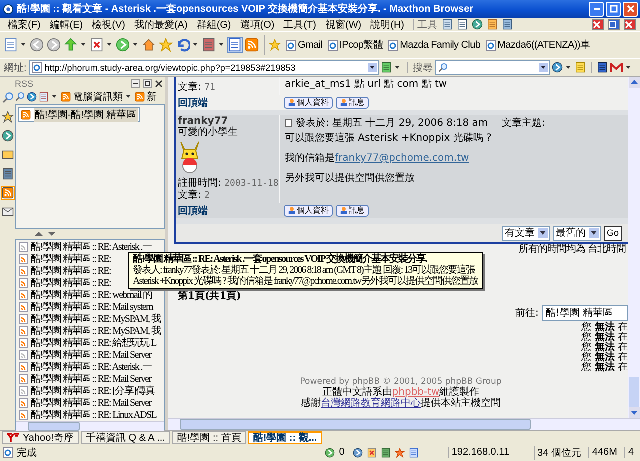  Describe the element at coordinates (356, 45) in the screenshot. I see `bookmark-link: IPcop繁體` at that location.